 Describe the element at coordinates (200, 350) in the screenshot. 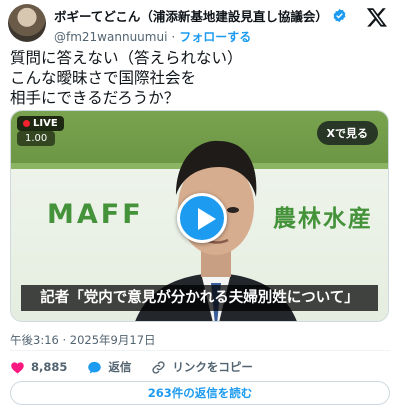

I see `divider` at that location.